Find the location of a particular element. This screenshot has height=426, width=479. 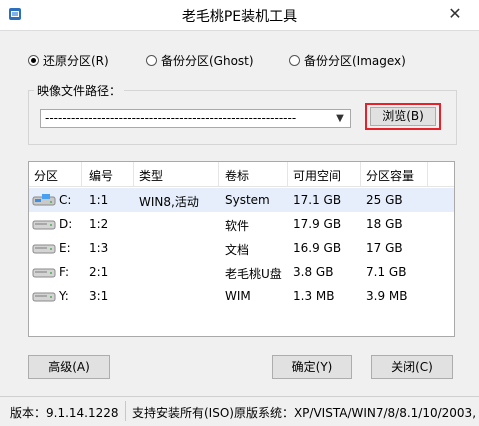

cell-capacity: 18 GB is located at coordinates (384, 224).